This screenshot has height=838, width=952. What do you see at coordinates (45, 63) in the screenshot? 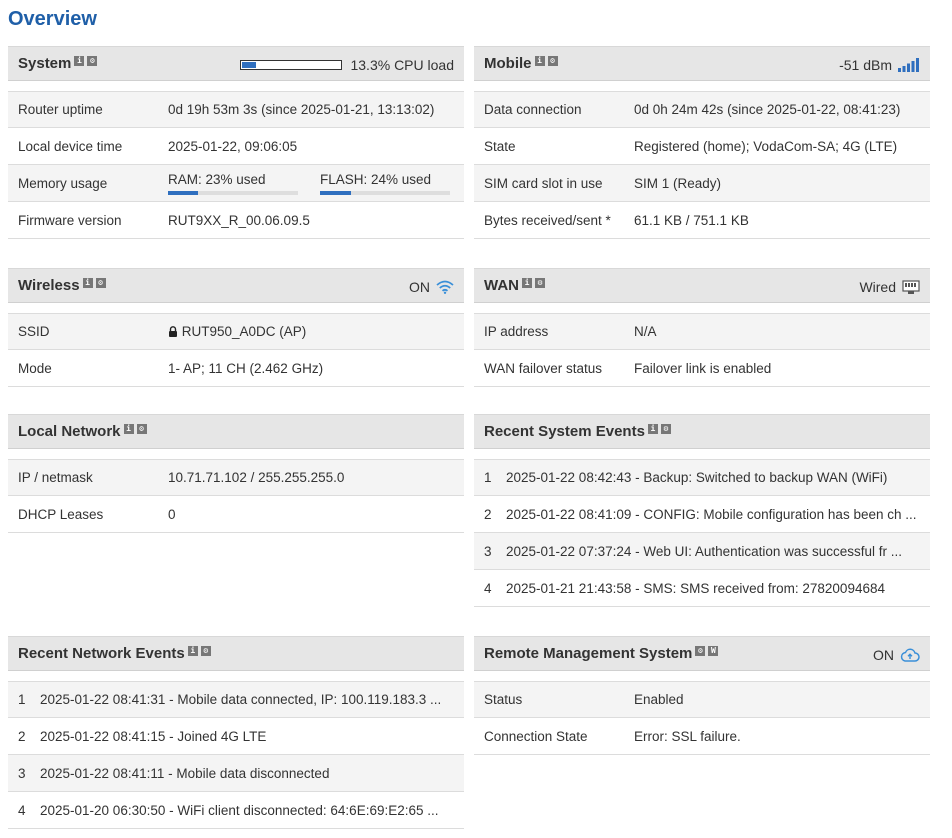
I see `system-title: System` at bounding box center [45, 63].